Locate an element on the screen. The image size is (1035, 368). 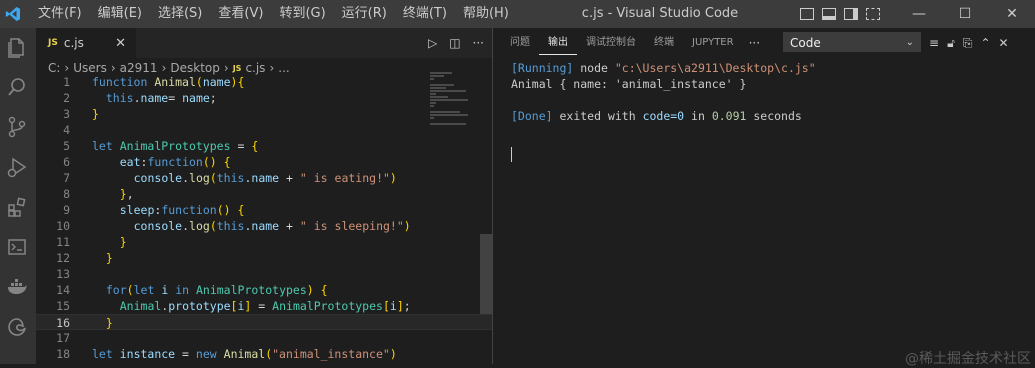
lock-scroll-icon: 🔓︎ is located at coordinates (951, 43).